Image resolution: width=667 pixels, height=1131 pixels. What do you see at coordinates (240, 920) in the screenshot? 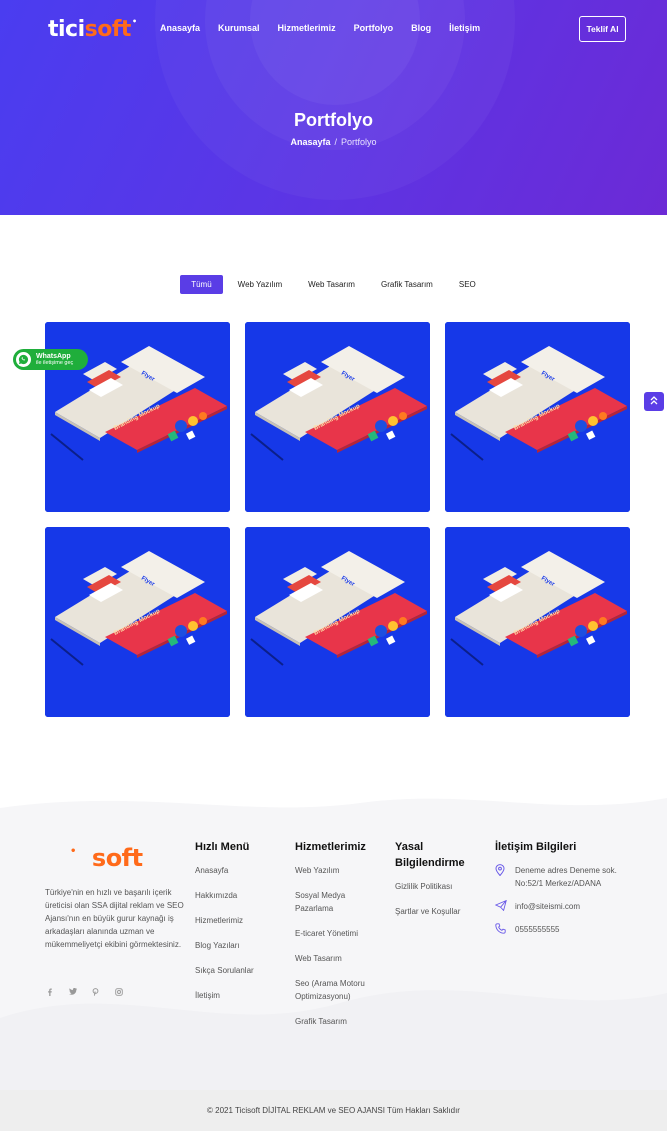
I see `footer-link-hizmetlerimiz: Hizmetlerimiz` at bounding box center [240, 920].